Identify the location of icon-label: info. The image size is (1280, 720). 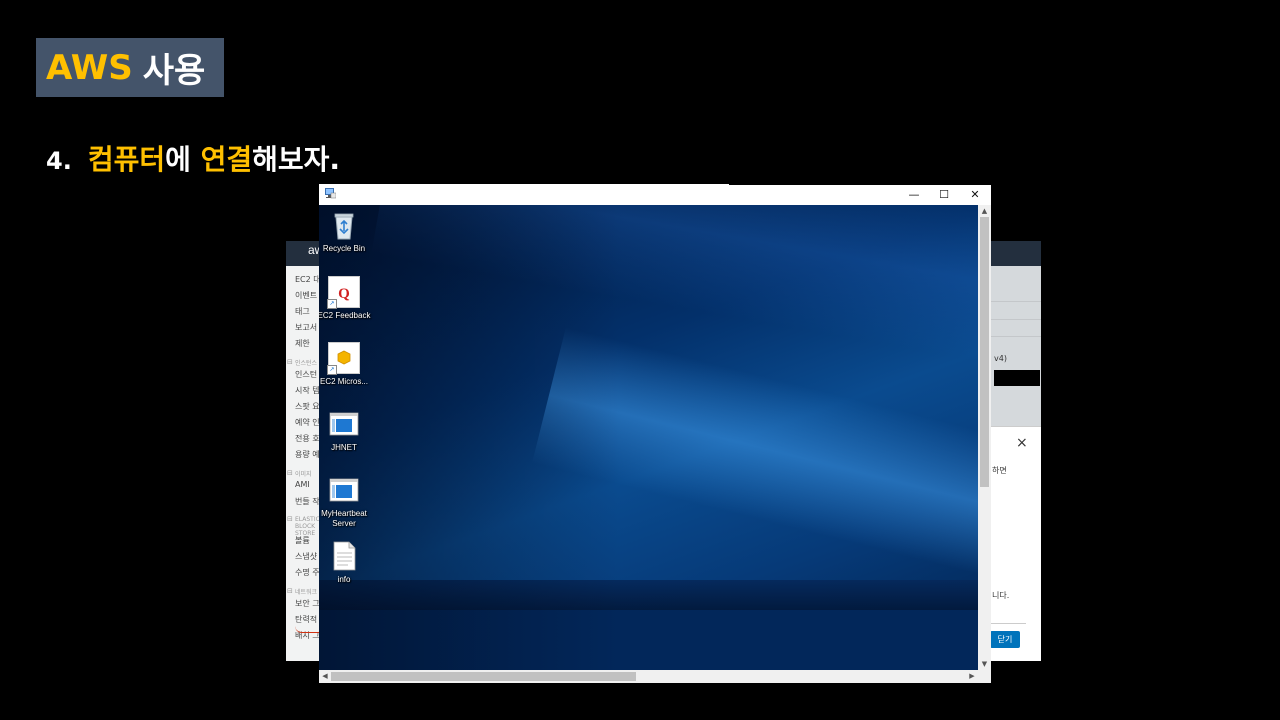
(344, 579).